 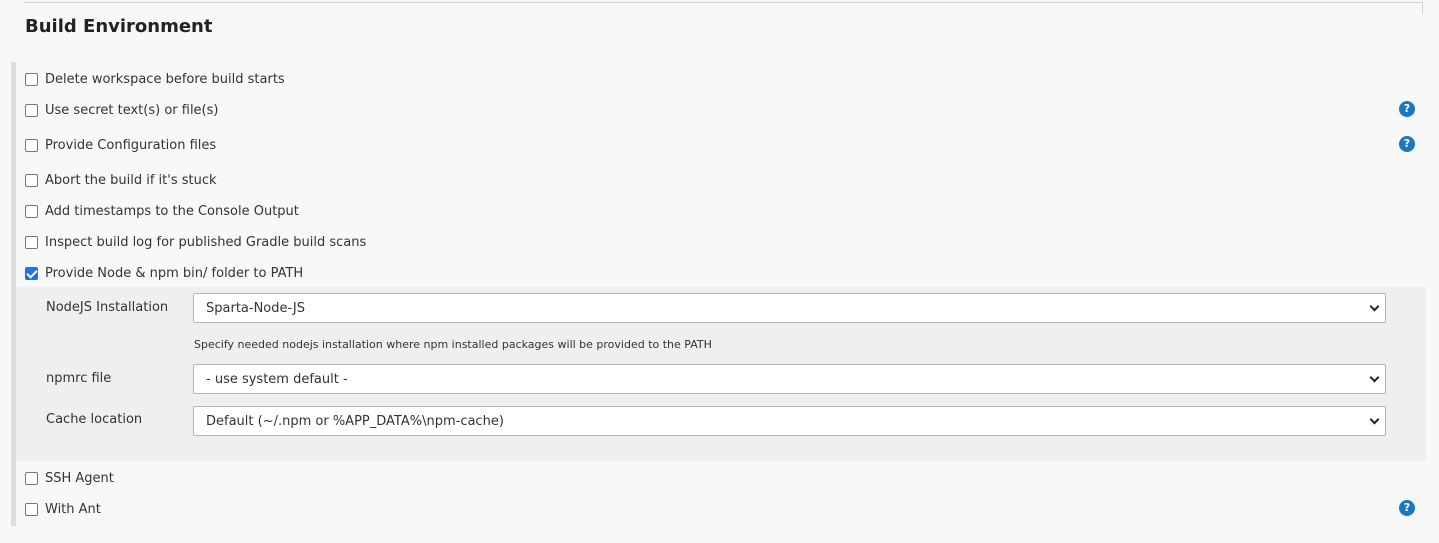 I want to click on nodejs-installation-select: Sparta-Node-JS, so click(x=789, y=308).